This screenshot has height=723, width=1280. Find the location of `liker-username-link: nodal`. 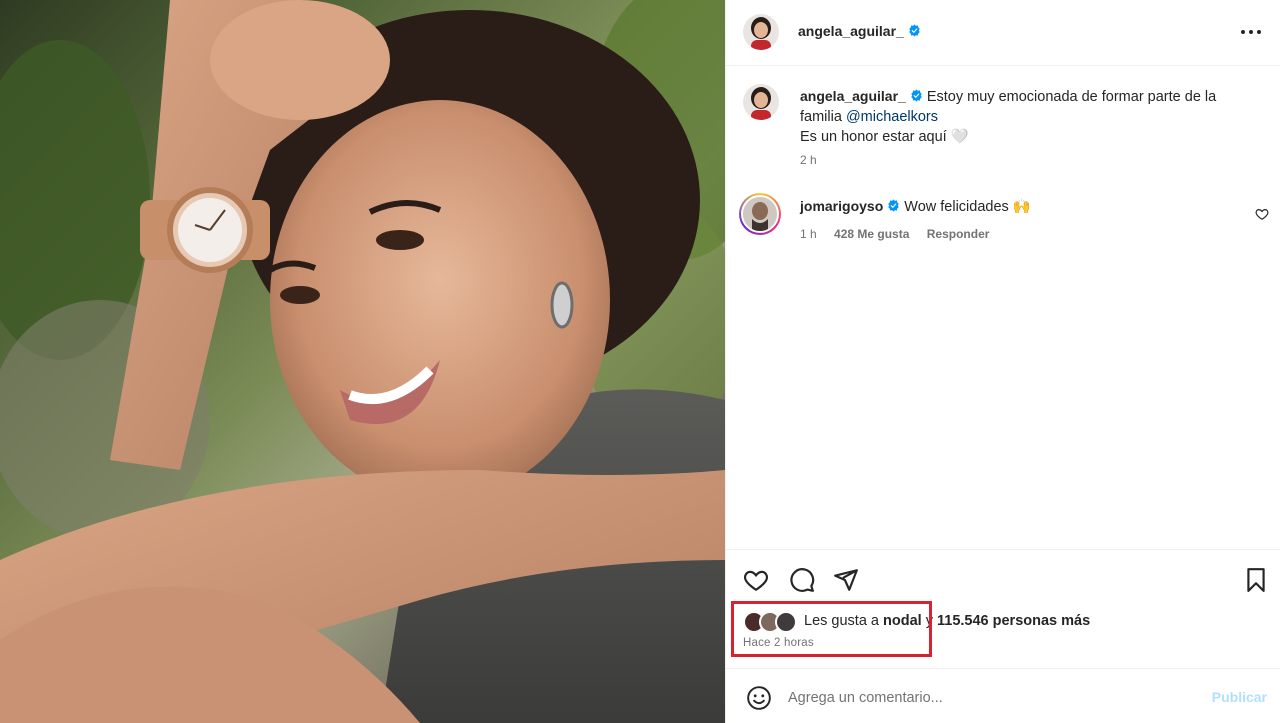

liker-username-link: nodal is located at coordinates (902, 621).